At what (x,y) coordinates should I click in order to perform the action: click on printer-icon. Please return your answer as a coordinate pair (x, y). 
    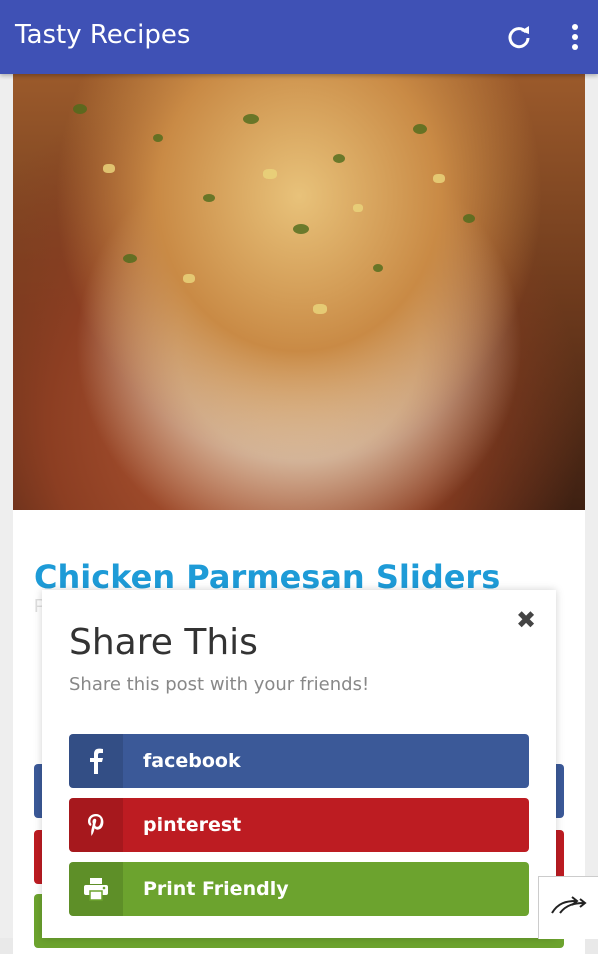
    Looking at the image, I should click on (96, 889).